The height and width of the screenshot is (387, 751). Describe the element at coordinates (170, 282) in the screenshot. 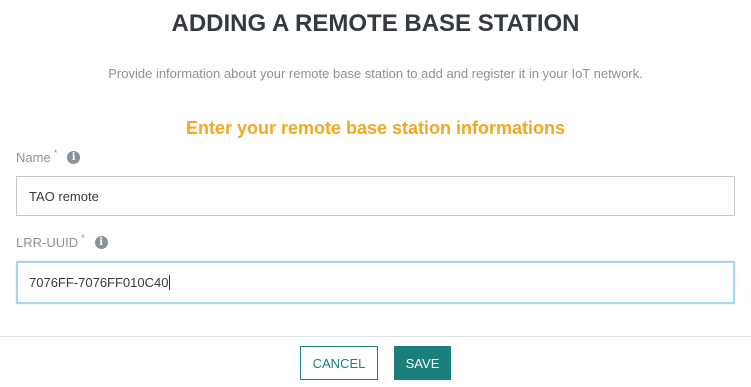

I see `text-caret` at that location.